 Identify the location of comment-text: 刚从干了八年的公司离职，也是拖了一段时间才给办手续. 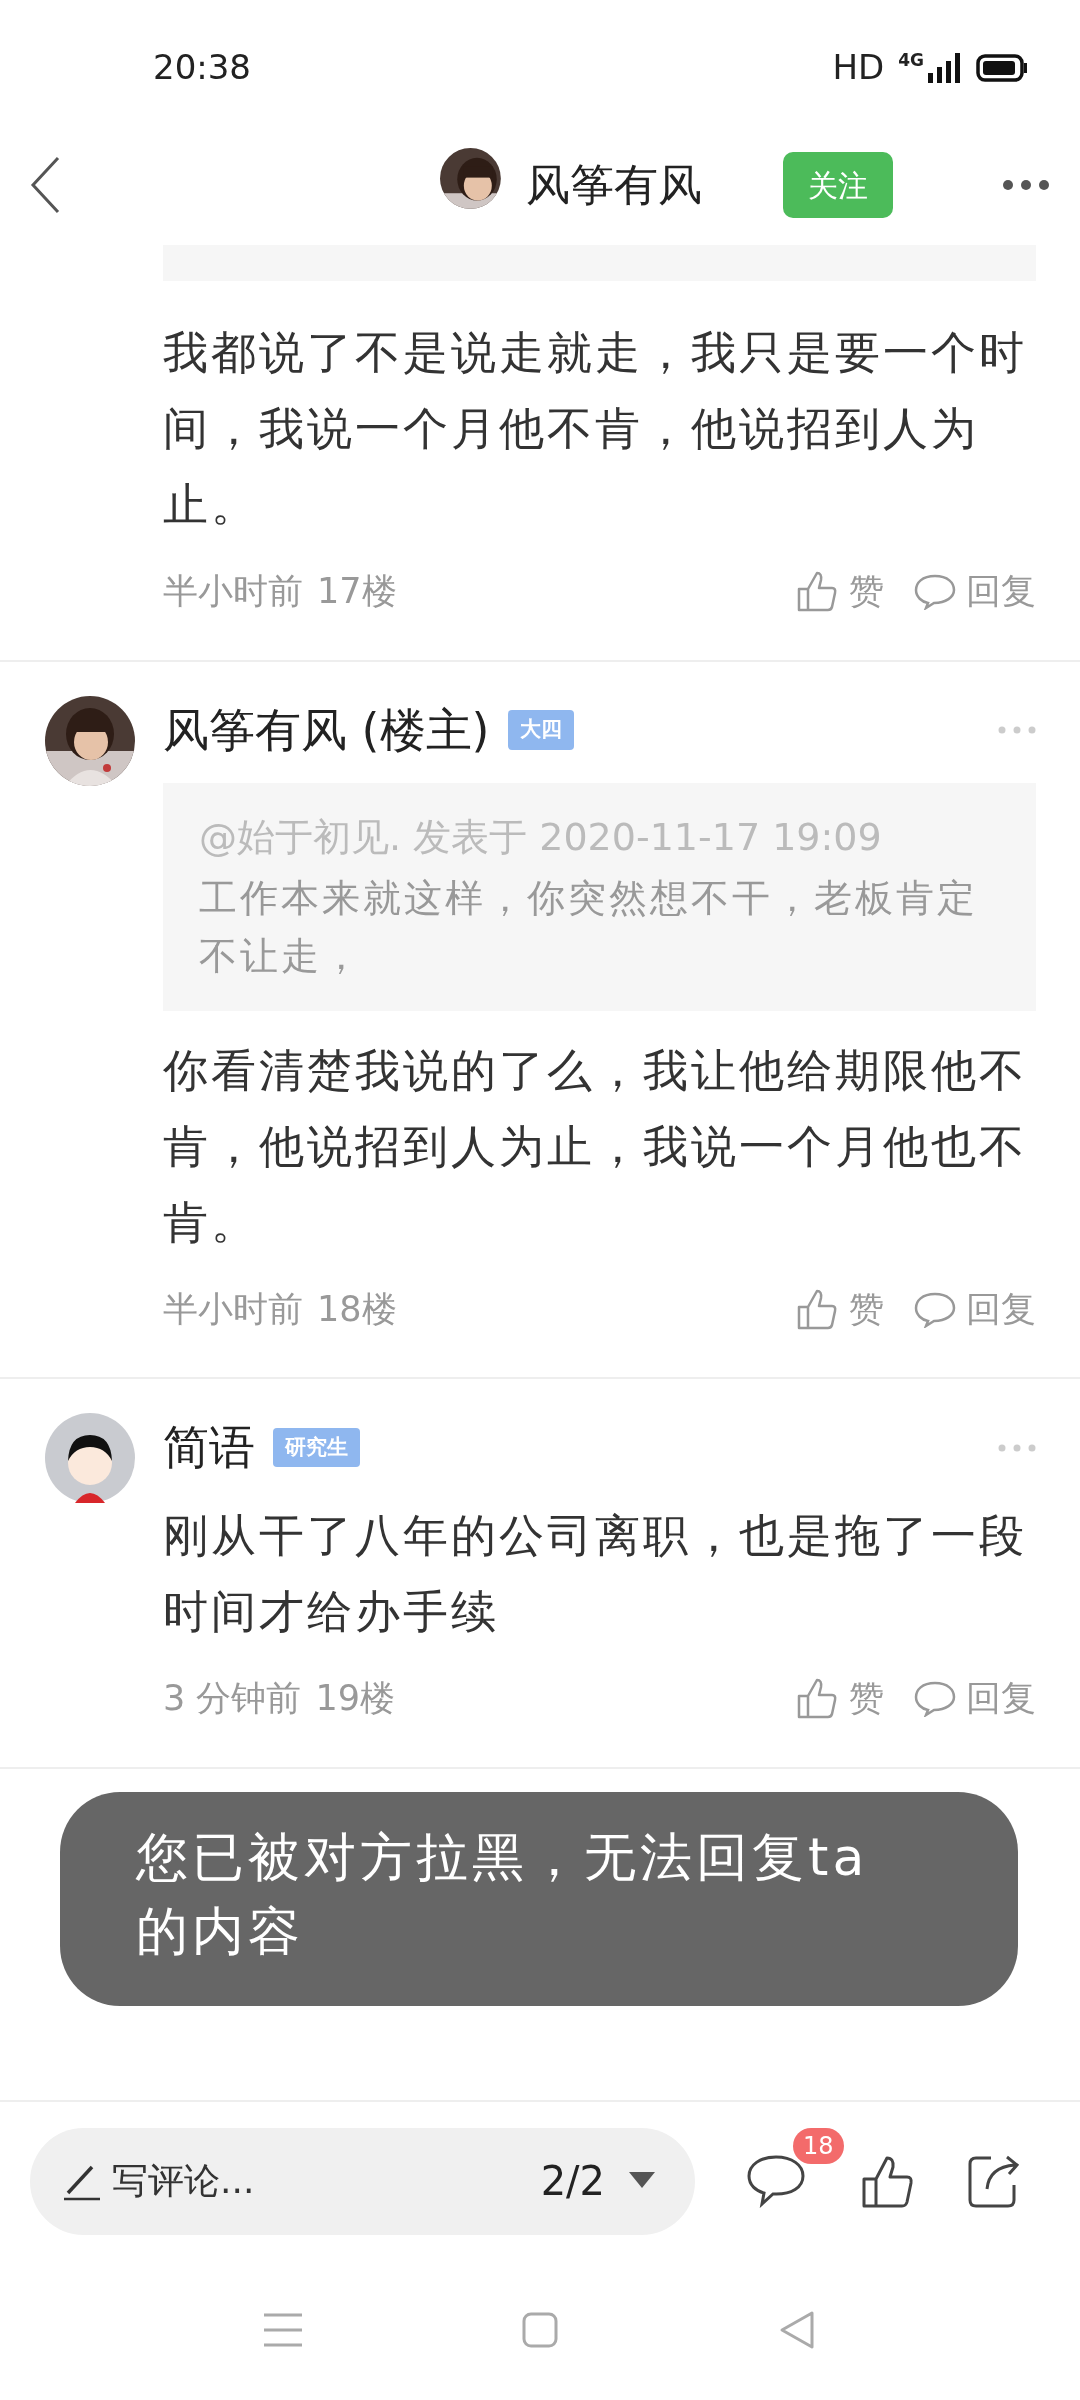
(595, 1574).